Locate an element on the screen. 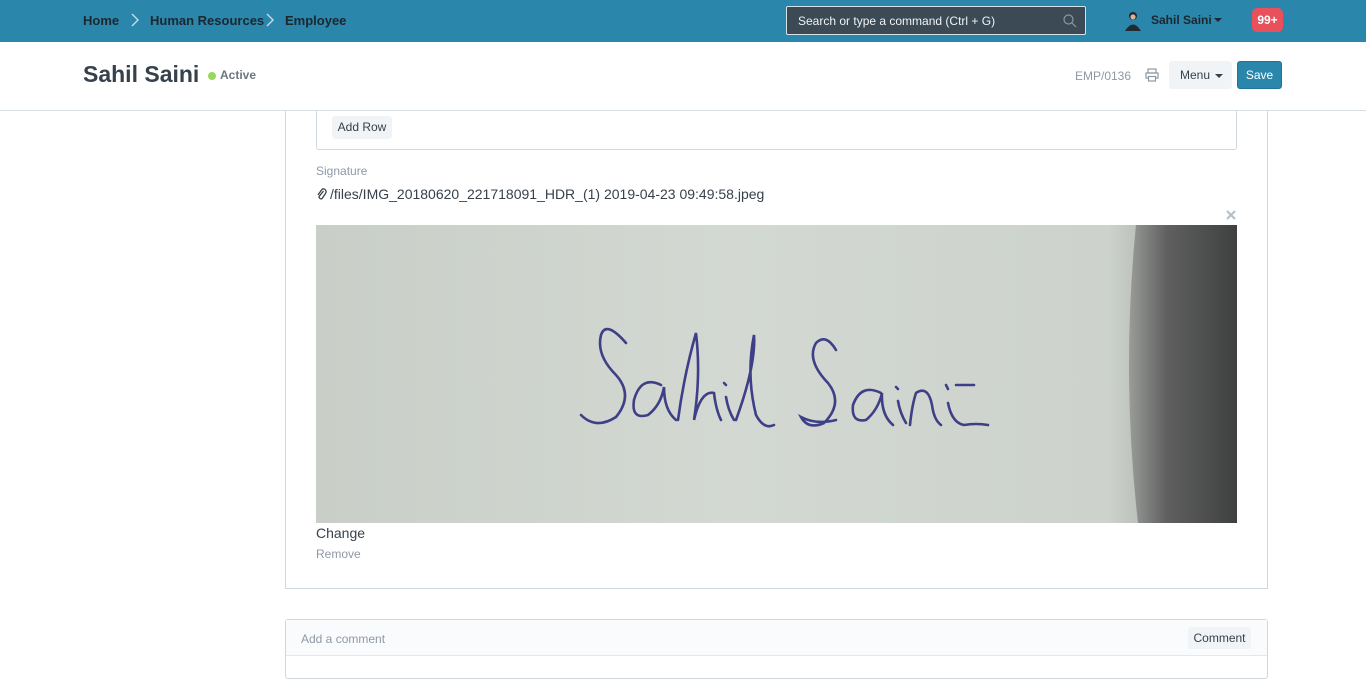 This screenshot has height=679, width=1366. add-row-button: Add Row is located at coordinates (362, 127).